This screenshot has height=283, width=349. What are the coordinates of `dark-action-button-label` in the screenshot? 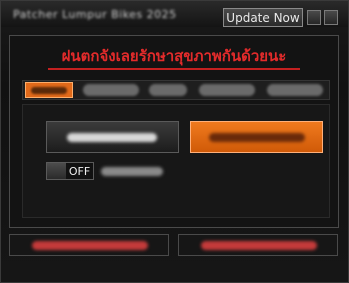 It's located at (112, 137).